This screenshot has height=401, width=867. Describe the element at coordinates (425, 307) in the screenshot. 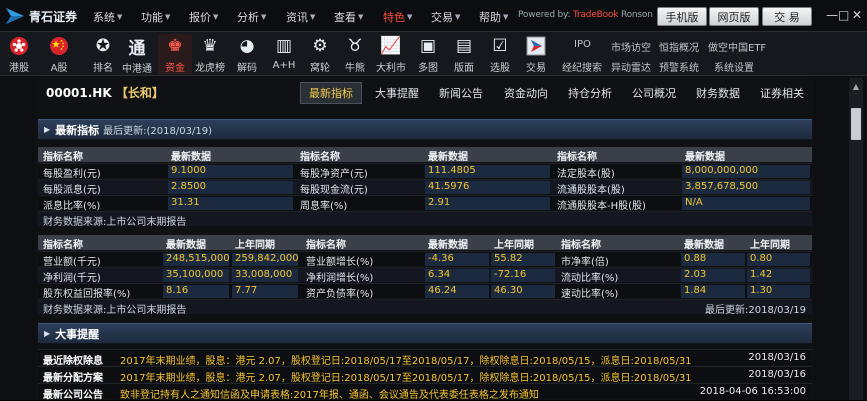

I see `growth-source-row: 财务数据来源:上市公司末期报告 最后更新:2018/03/19` at that location.